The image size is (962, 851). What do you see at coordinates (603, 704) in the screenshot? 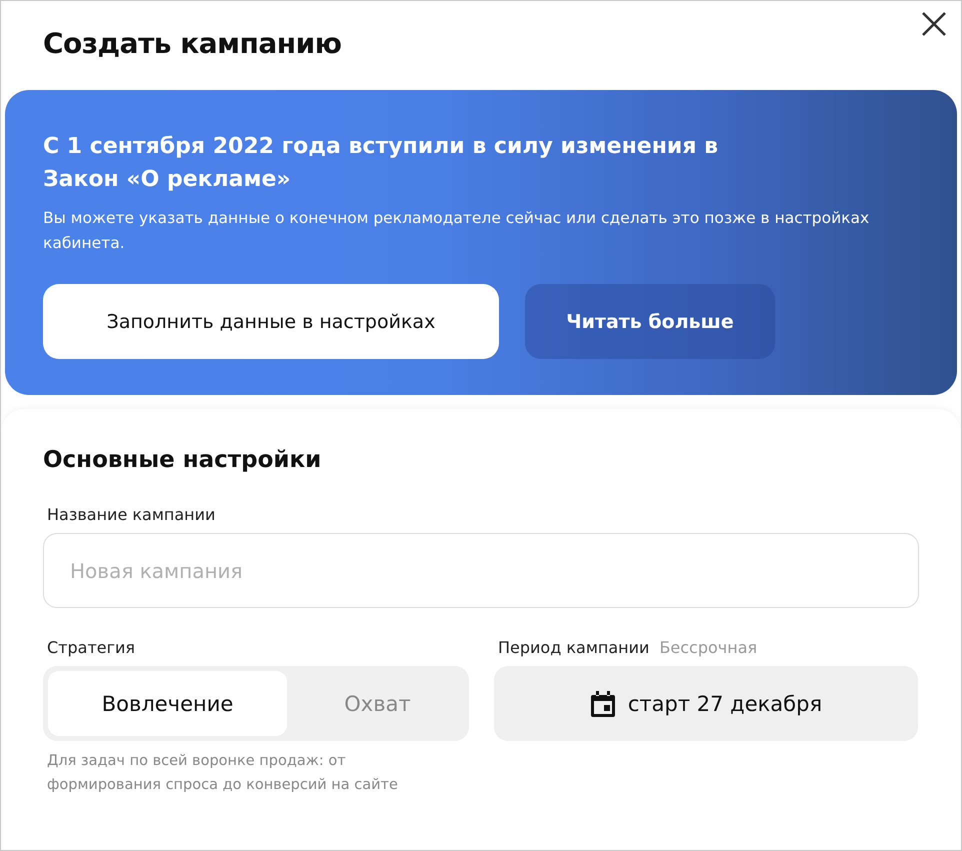
I see `calendar-icon` at bounding box center [603, 704].